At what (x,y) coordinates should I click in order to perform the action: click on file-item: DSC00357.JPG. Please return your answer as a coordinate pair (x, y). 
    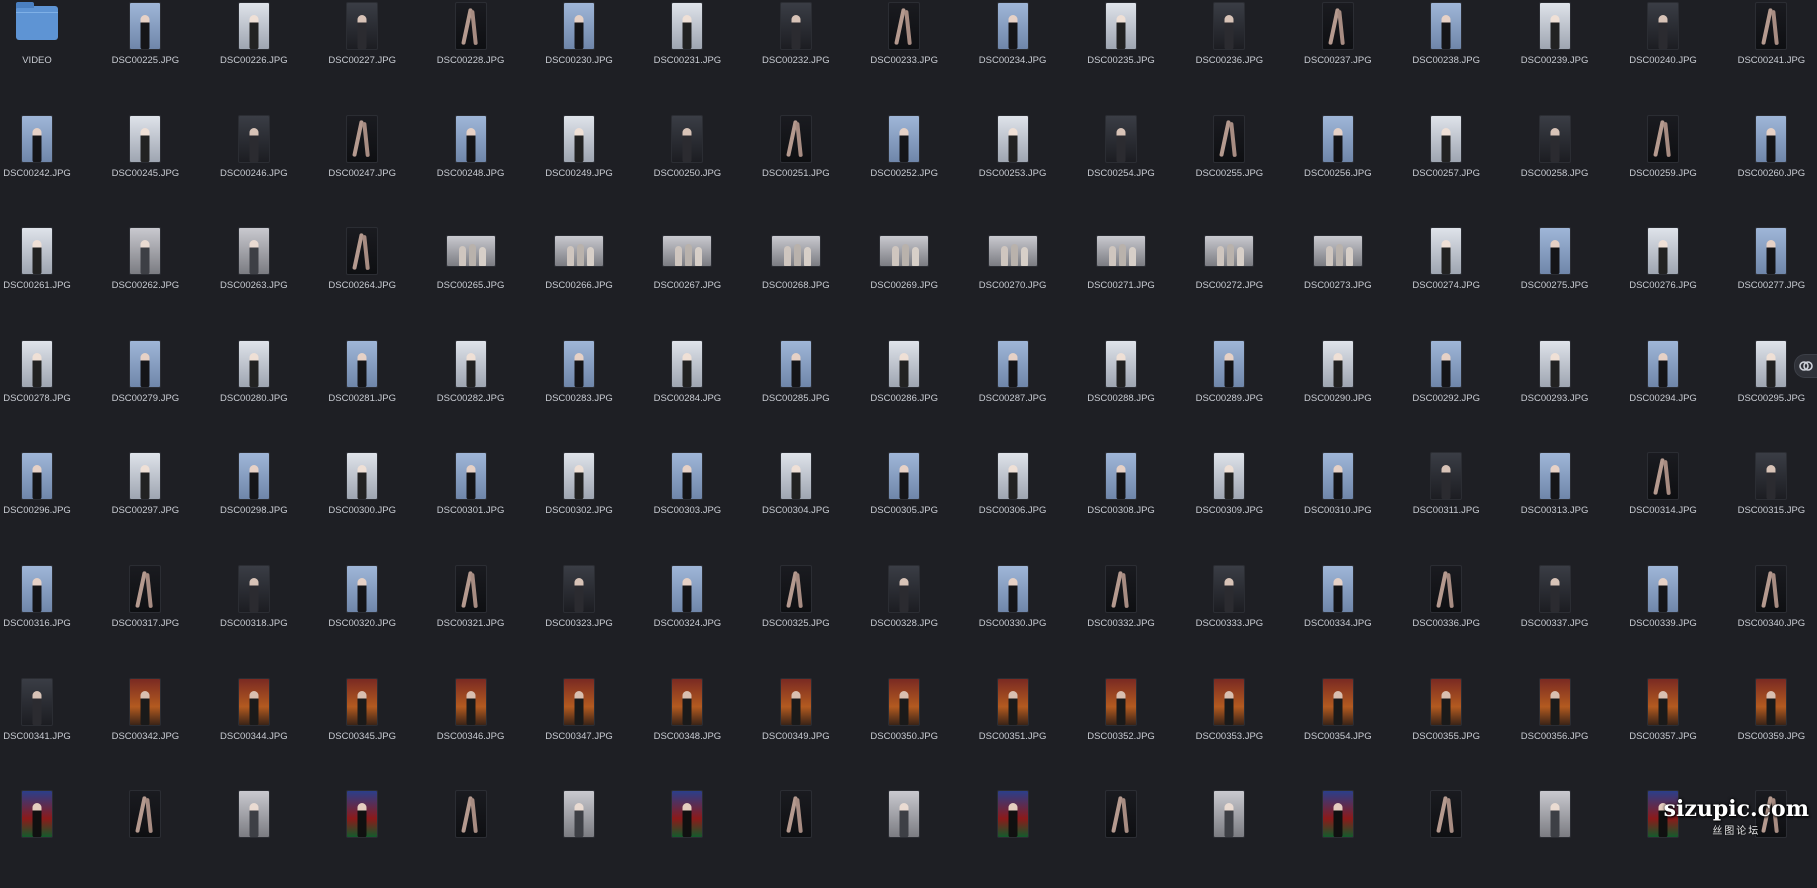
    Looking at the image, I should click on (1663, 726).